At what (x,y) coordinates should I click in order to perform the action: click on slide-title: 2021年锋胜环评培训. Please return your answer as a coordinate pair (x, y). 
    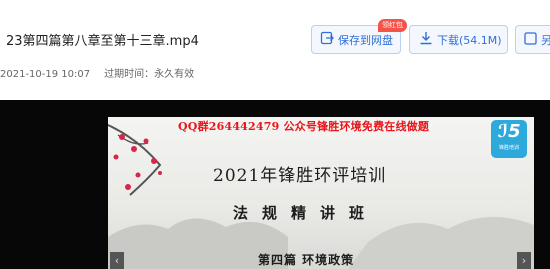
    Looking at the image, I should click on (300, 176).